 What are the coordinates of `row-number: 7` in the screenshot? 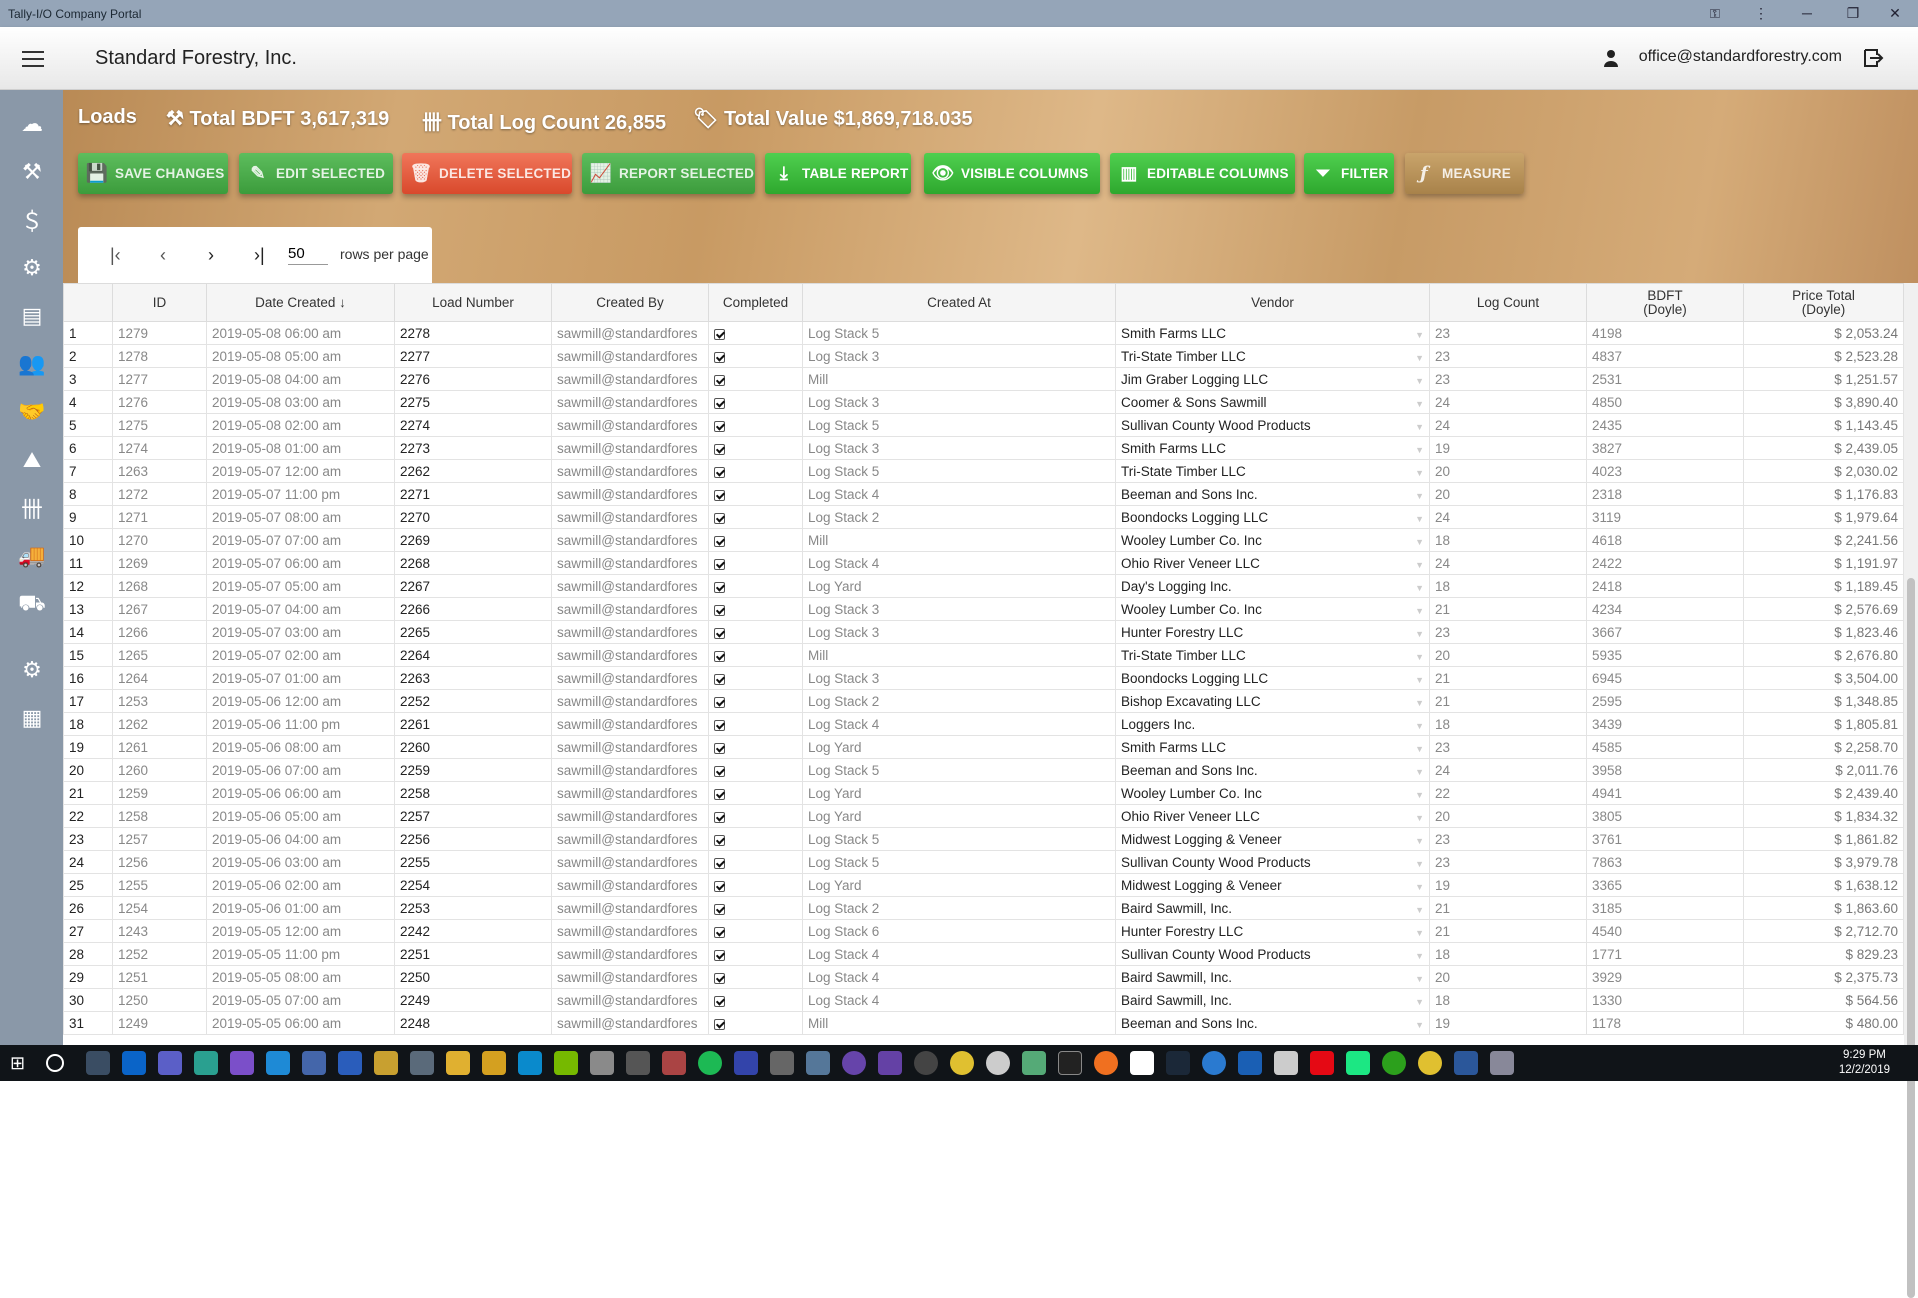 It's located at (88, 471).